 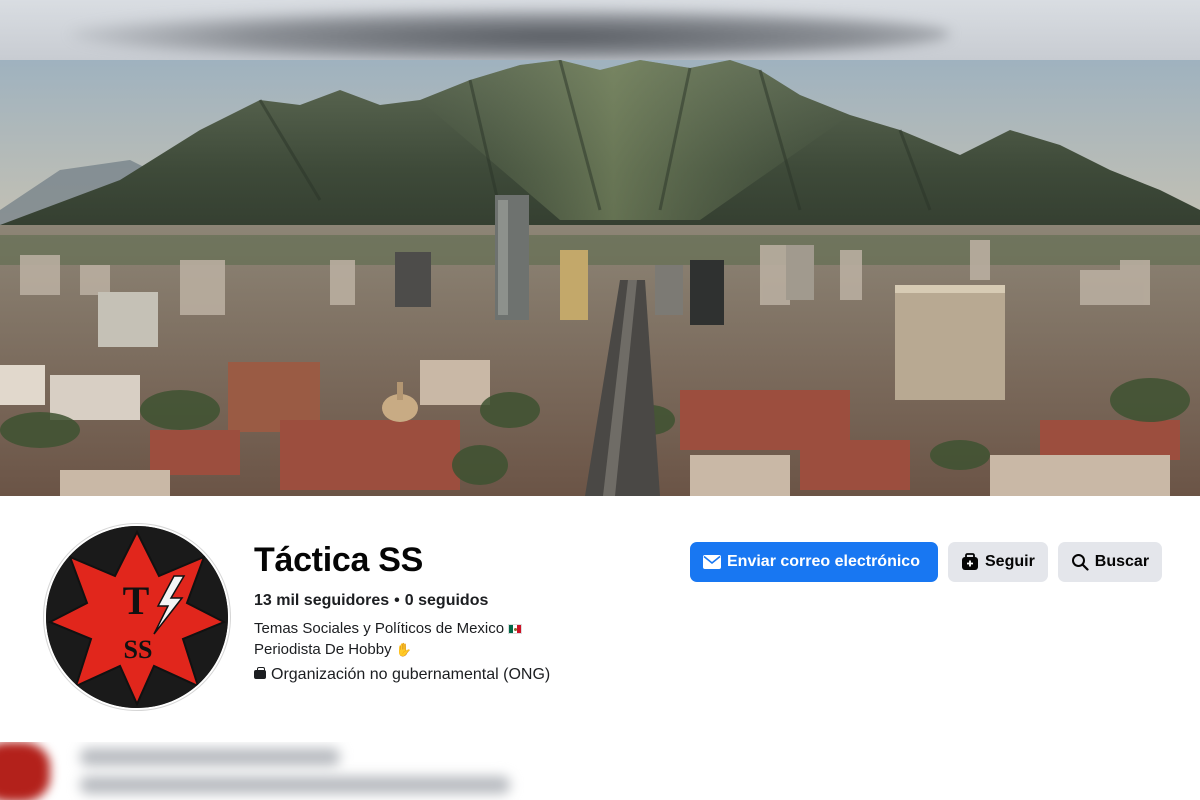 What do you see at coordinates (510, 34) in the screenshot?
I see `blurred-overlay` at bounding box center [510, 34].